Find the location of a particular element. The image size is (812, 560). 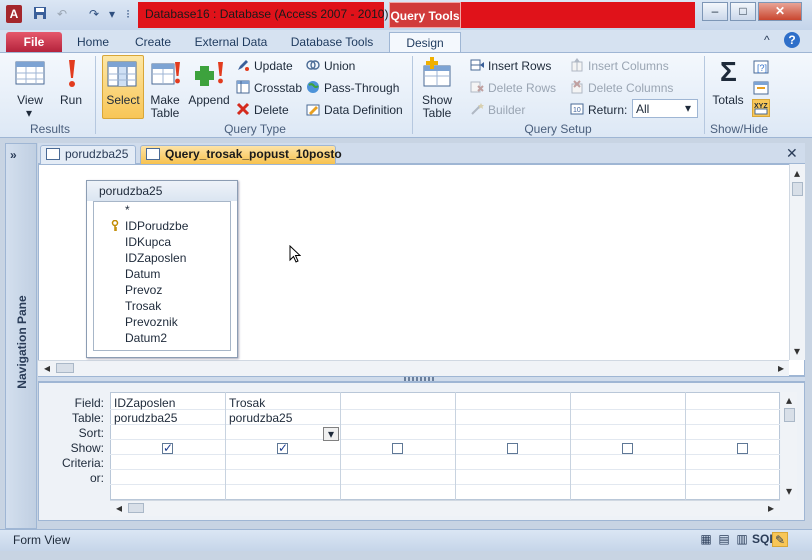

return-select: All ▾ is located at coordinates (665, 108).